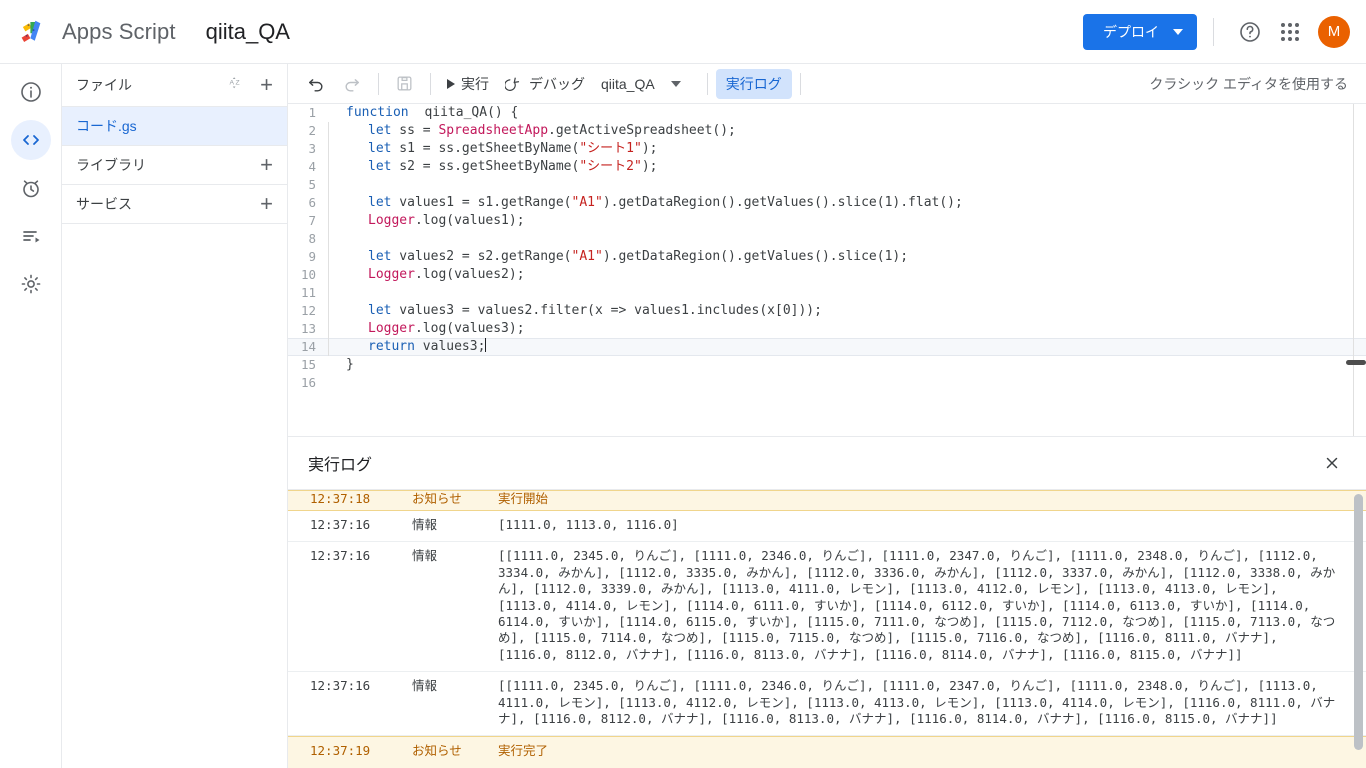 The height and width of the screenshot is (768, 1366). What do you see at coordinates (350, 364) in the screenshot?
I see `code-text: }` at bounding box center [350, 364].